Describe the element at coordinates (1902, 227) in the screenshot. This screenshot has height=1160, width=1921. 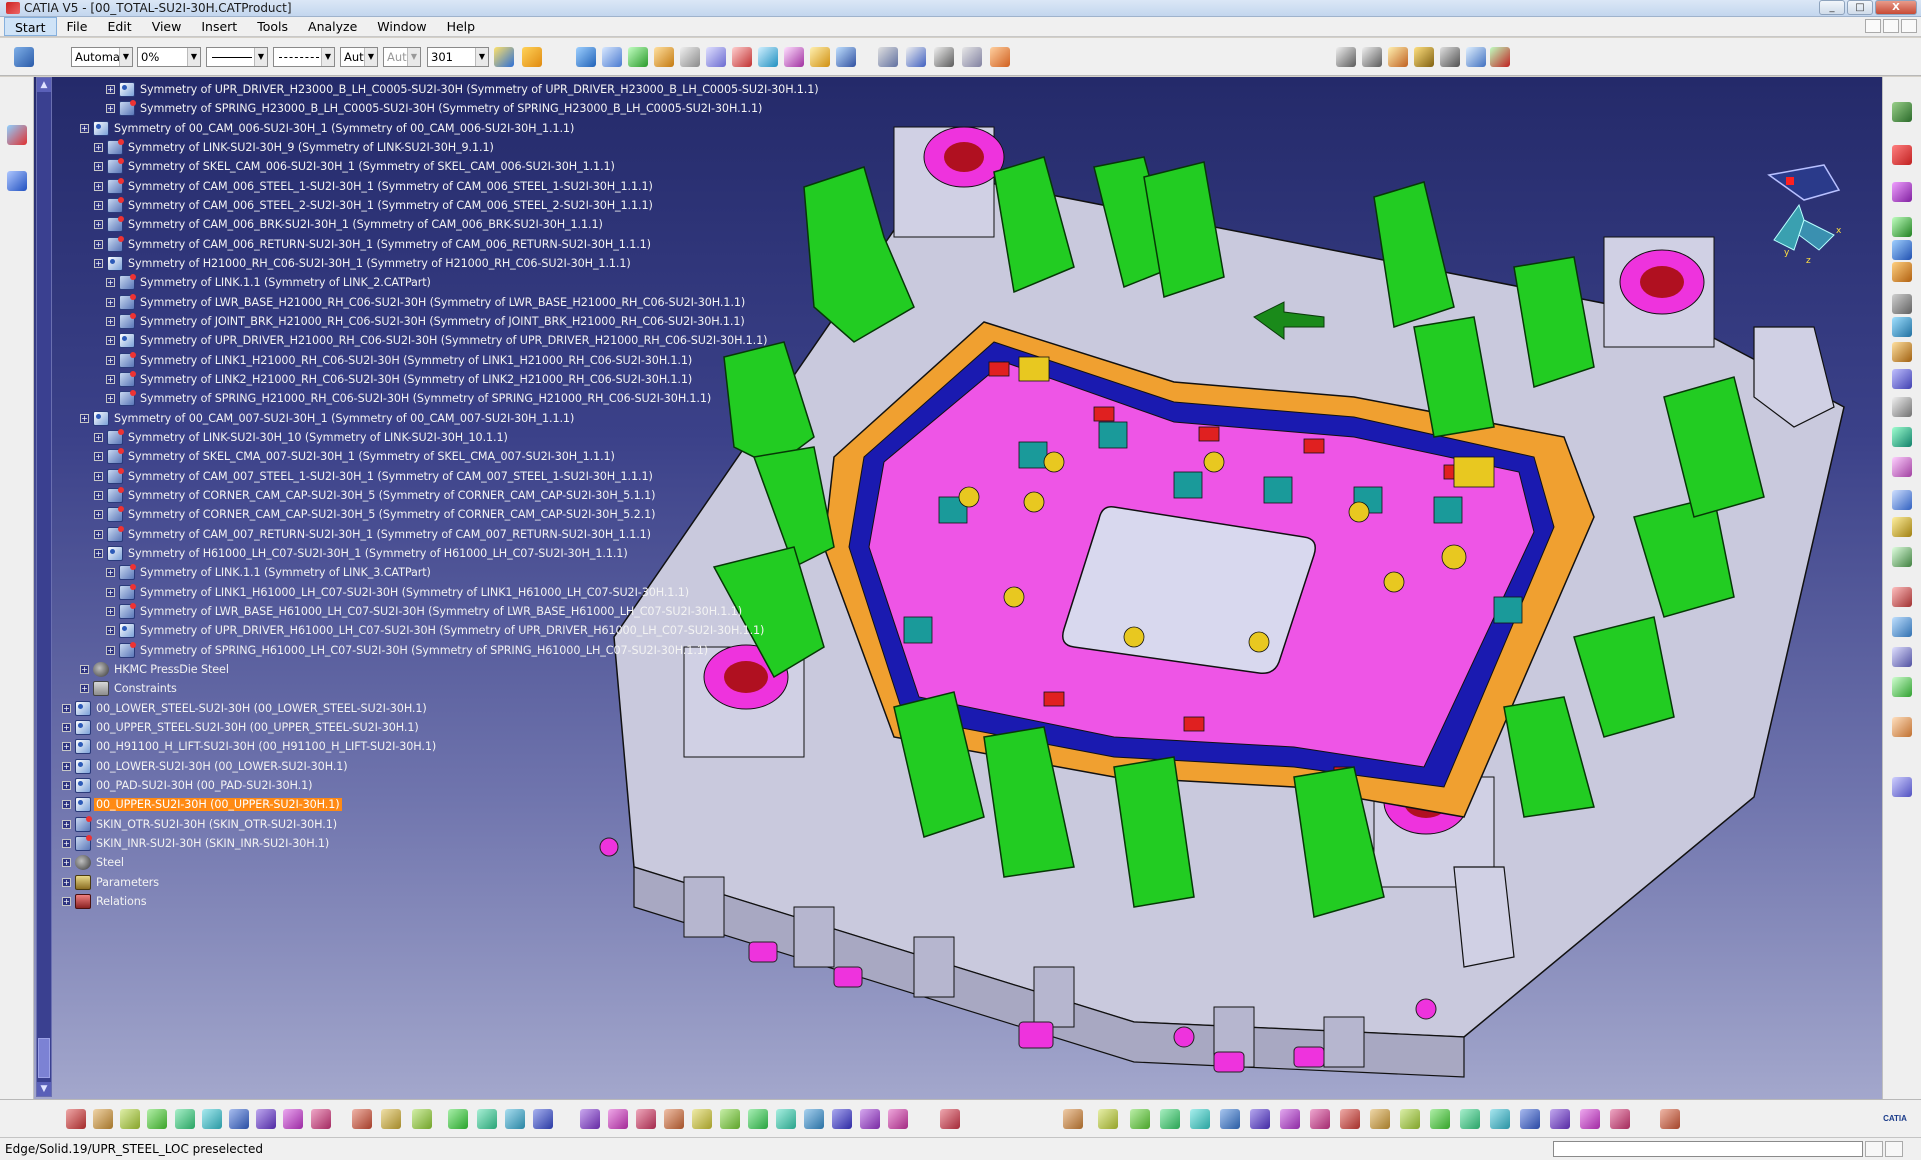
I see `fix-constraint-icon` at that location.